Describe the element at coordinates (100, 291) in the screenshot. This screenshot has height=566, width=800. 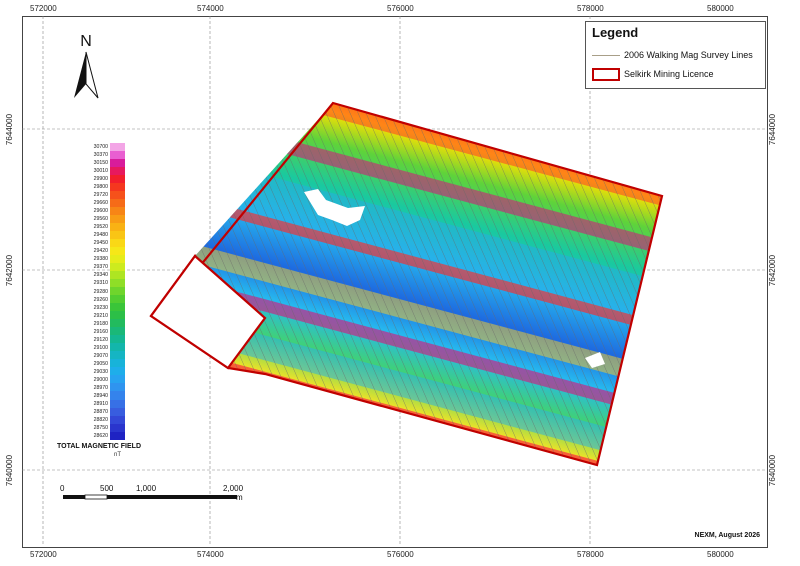
I see `colorbar-value-label: 29280` at that location.